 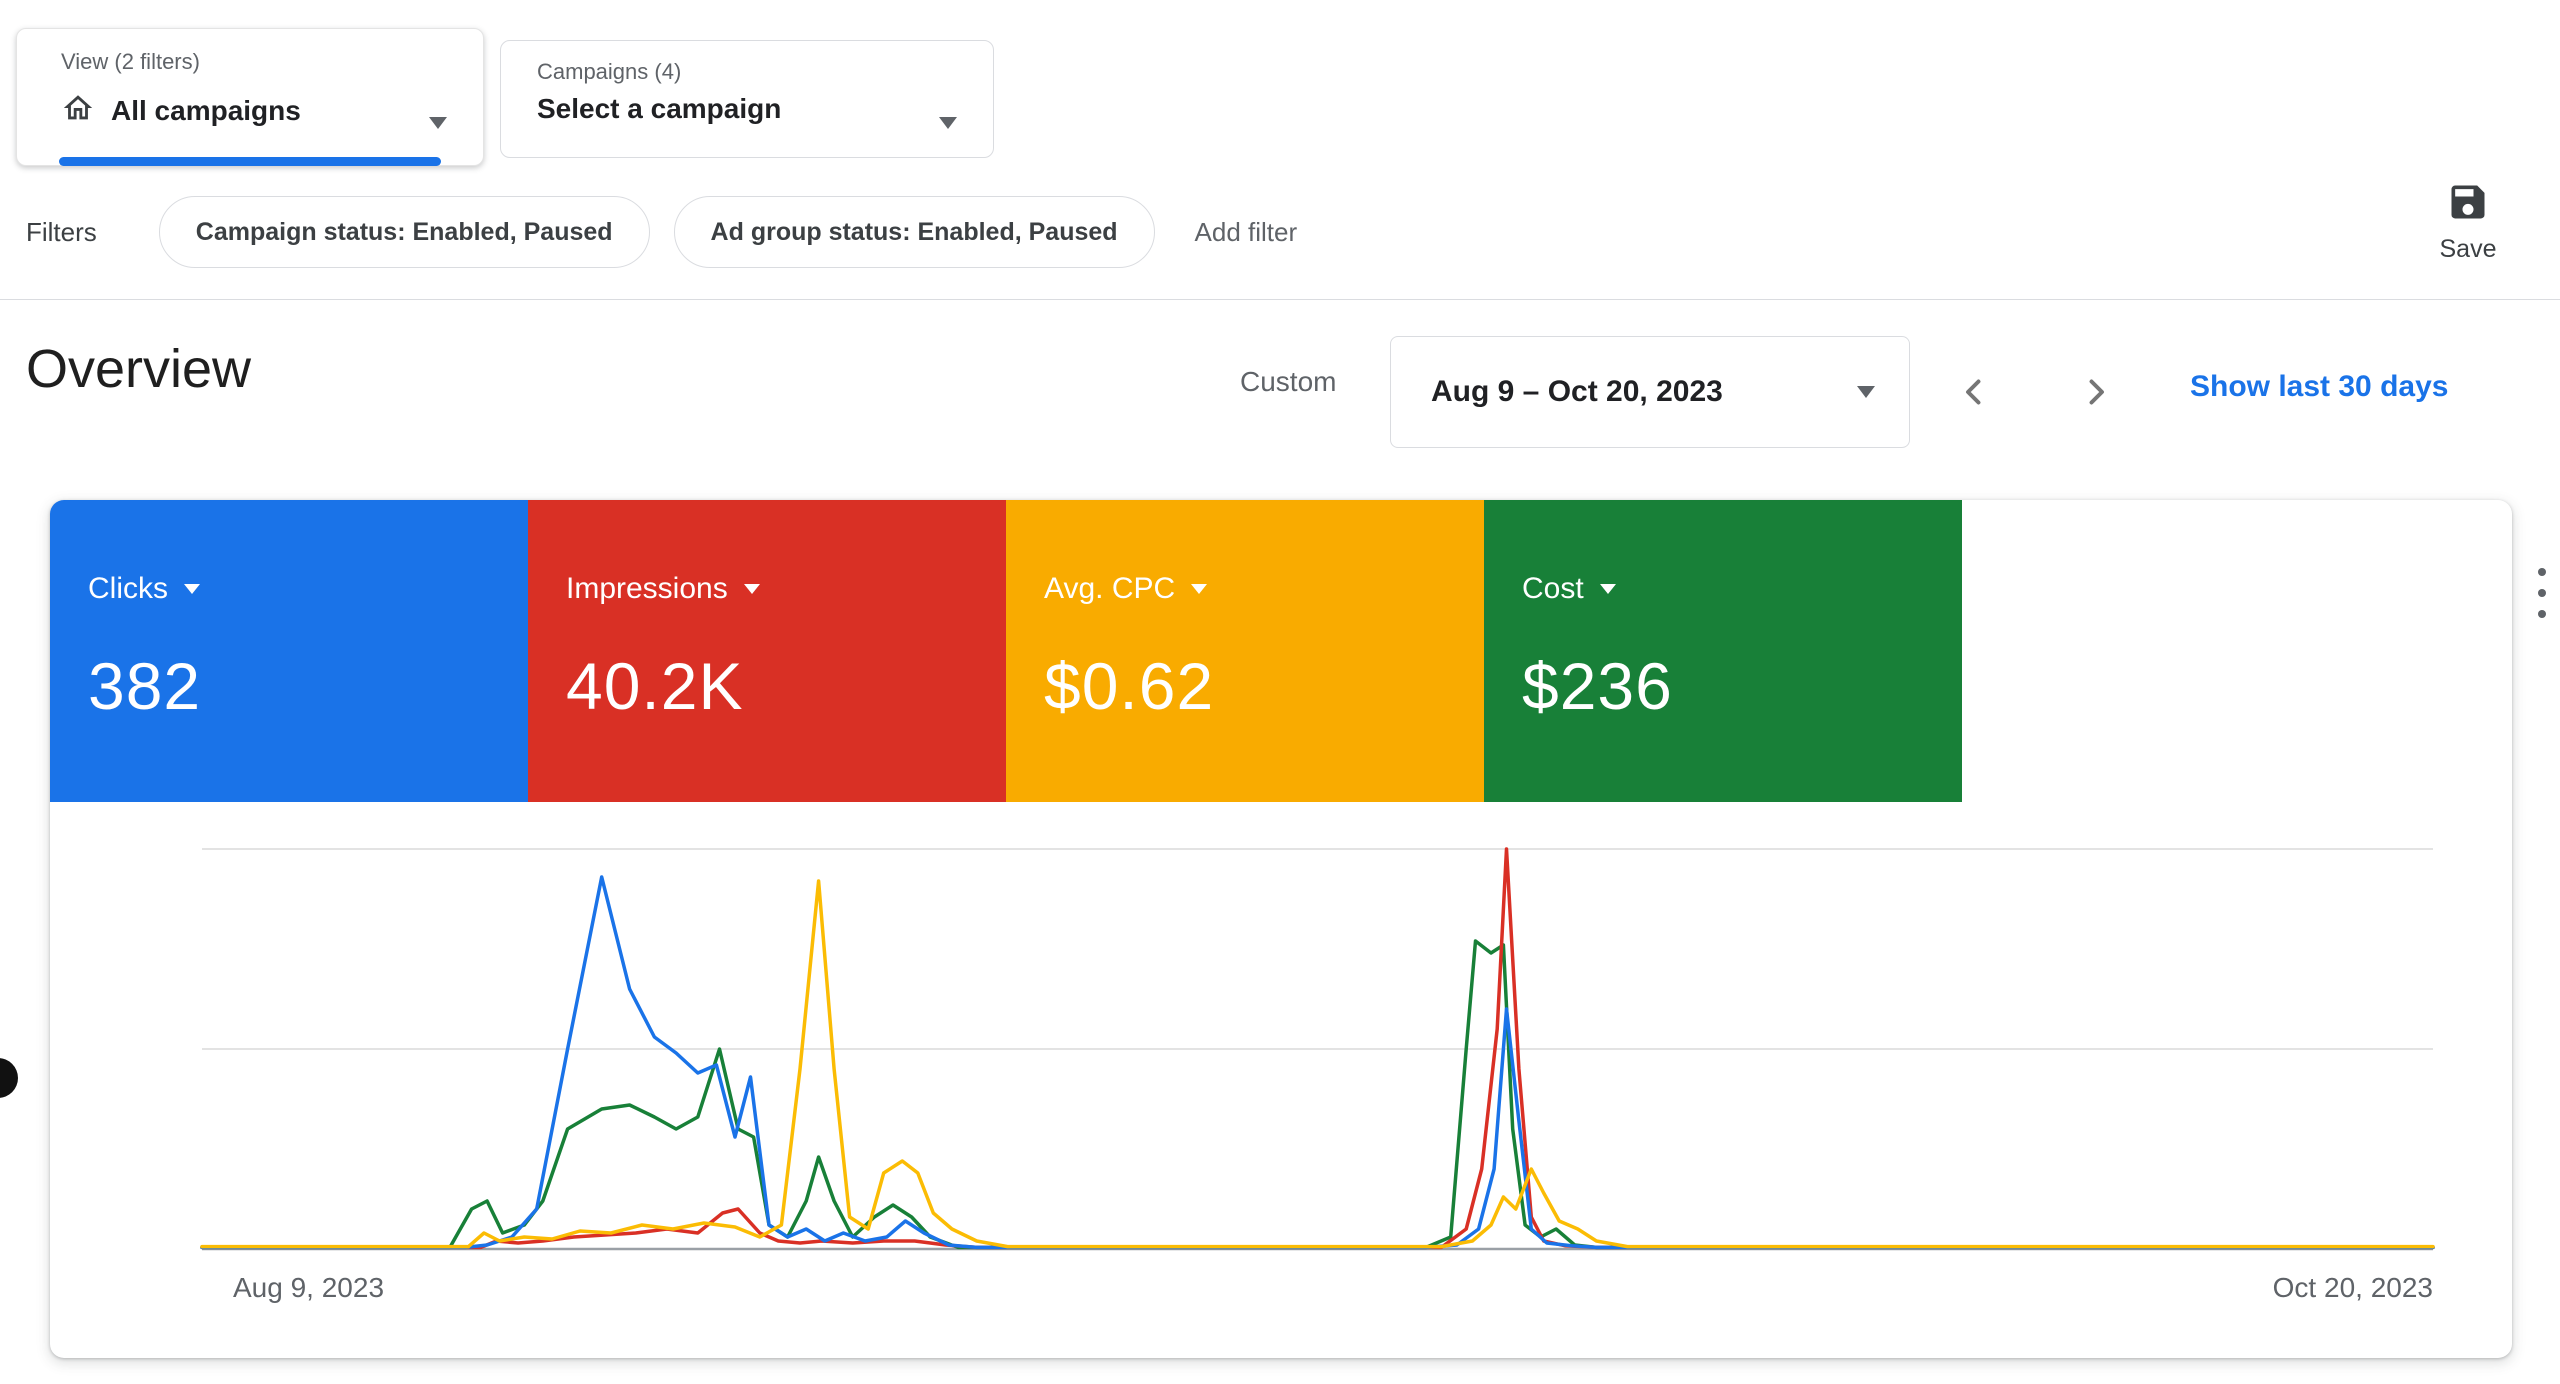 What do you see at coordinates (128, 588) in the screenshot?
I see `metric-label: Clicks` at bounding box center [128, 588].